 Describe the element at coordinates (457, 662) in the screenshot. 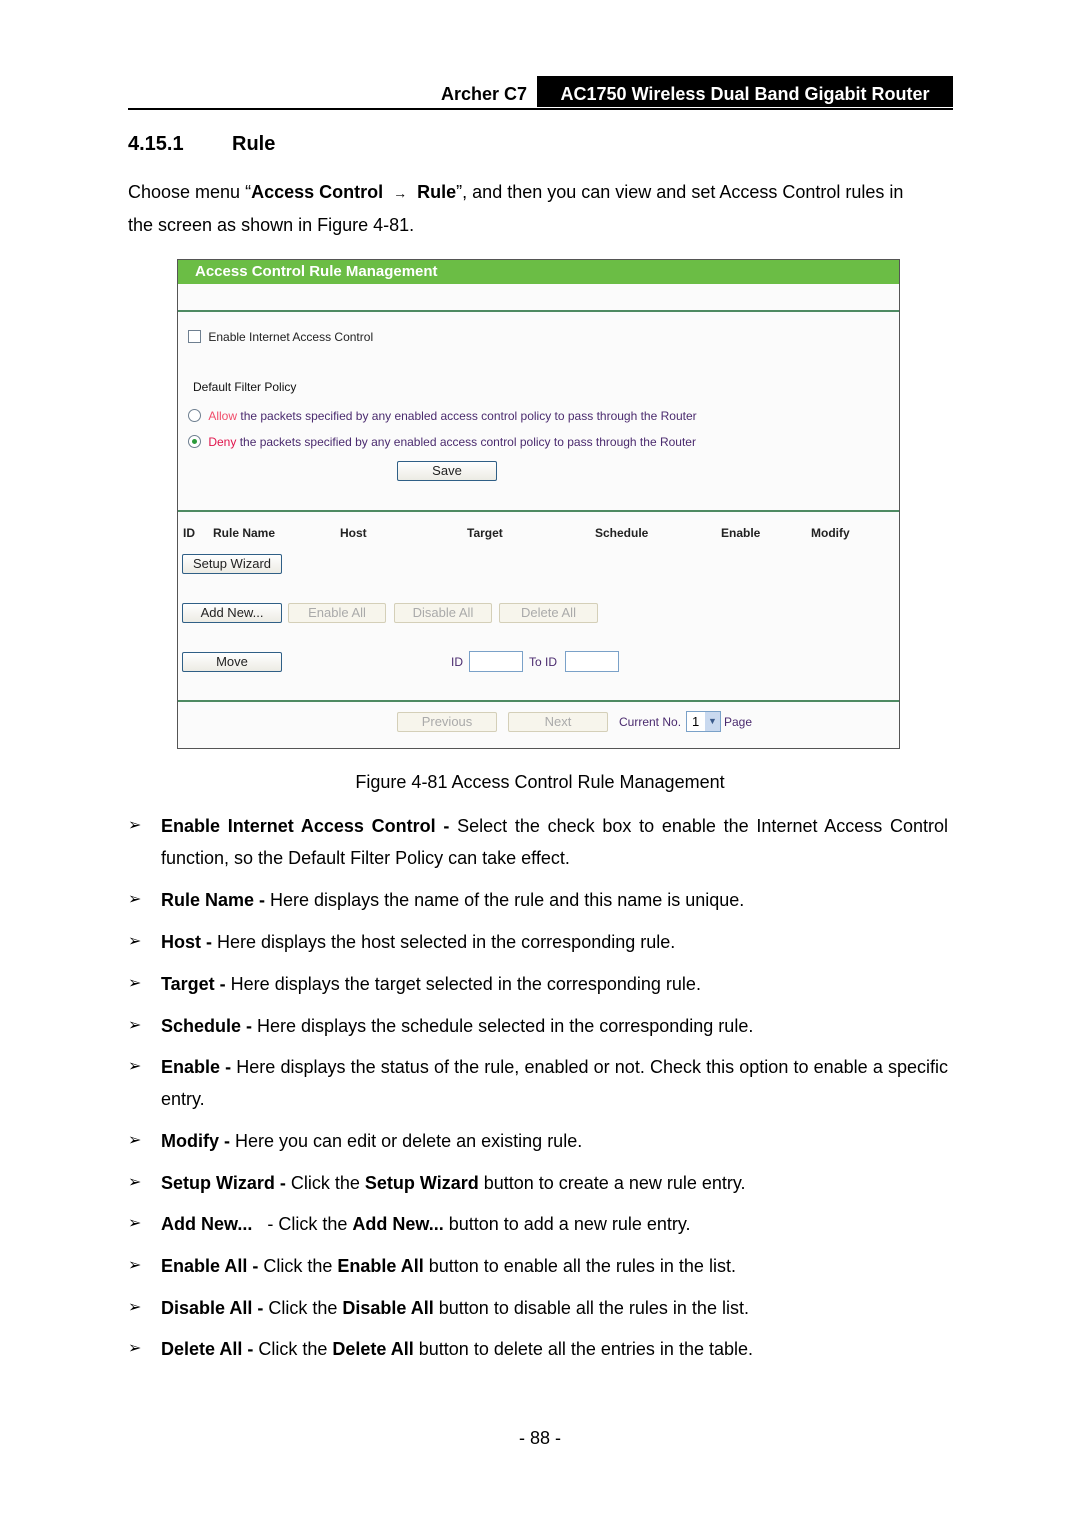

I see `move-id-label: ID` at that location.